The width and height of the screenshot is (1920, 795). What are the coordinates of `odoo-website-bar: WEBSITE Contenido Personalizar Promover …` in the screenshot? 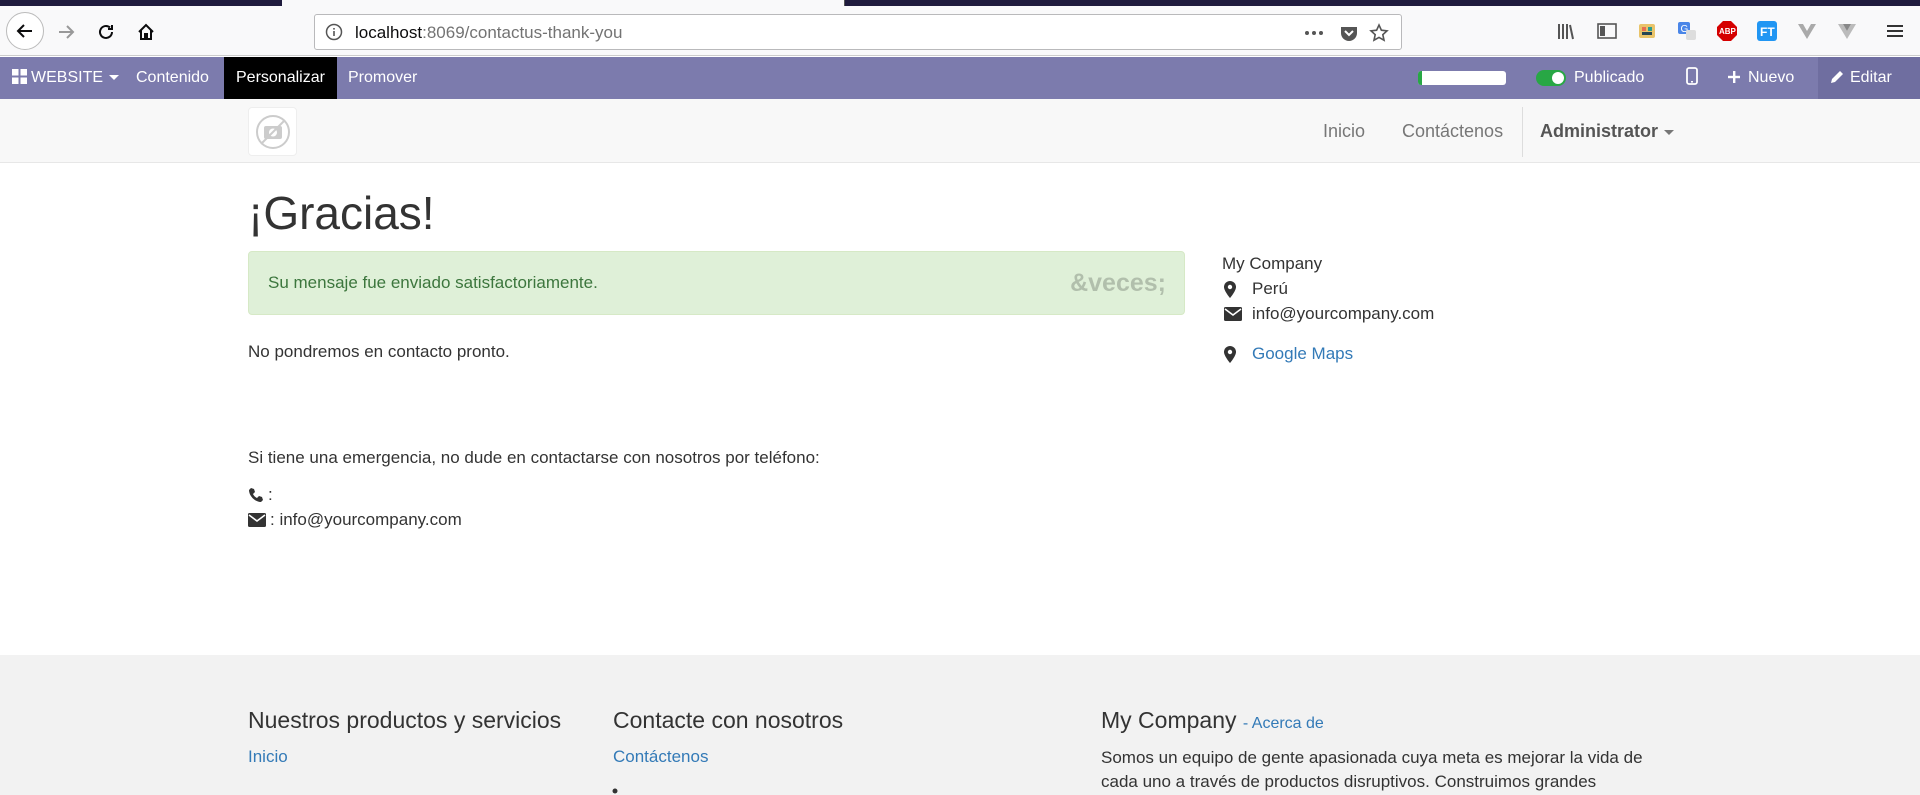 It's located at (960, 78).